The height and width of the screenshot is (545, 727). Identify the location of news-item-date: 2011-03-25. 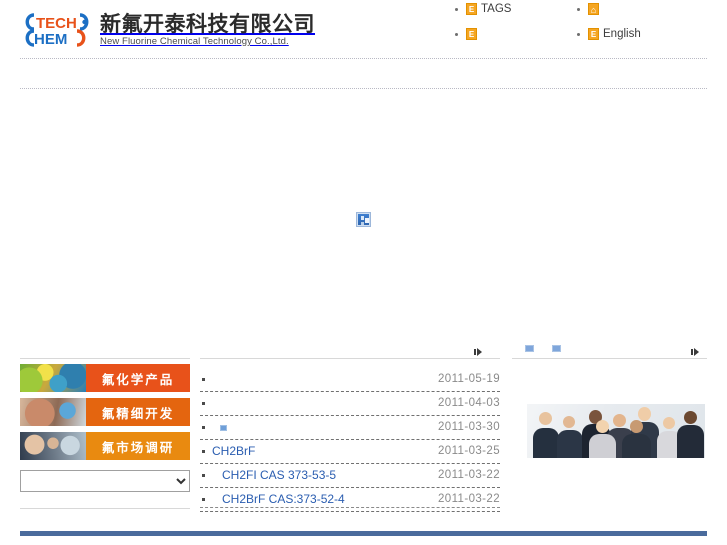
(469, 451).